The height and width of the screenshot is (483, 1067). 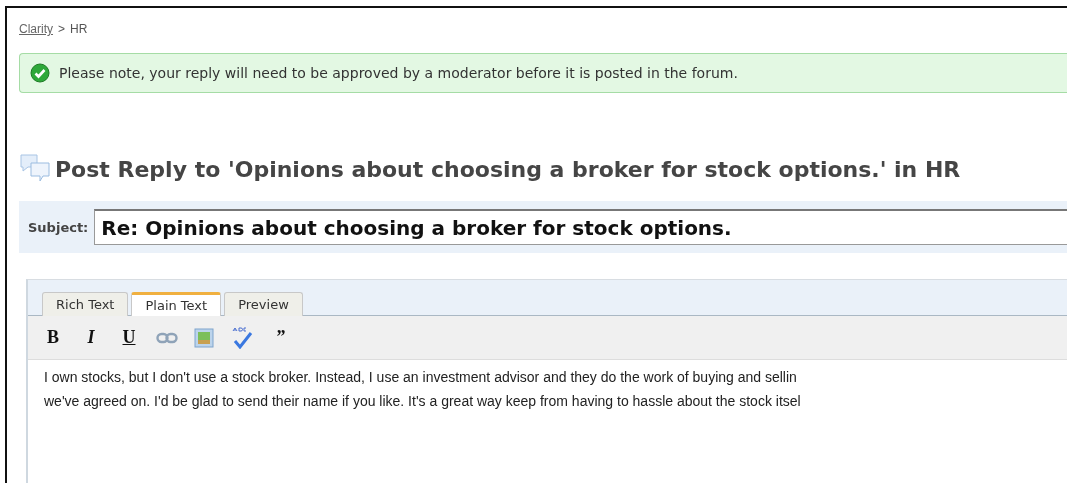 What do you see at coordinates (281, 337) in the screenshot?
I see `quote-button: ”` at bounding box center [281, 337].